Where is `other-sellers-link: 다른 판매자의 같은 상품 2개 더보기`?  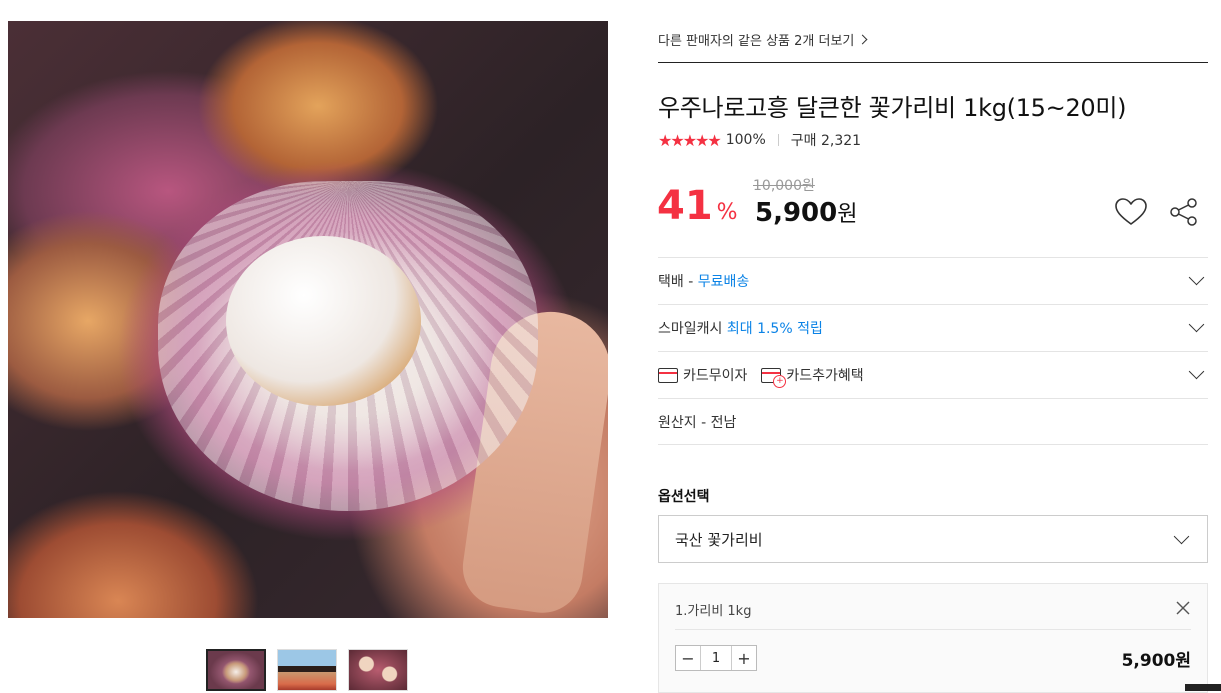
other-sellers-link: 다른 판매자의 같은 상품 2개 더보기 is located at coordinates (763, 39).